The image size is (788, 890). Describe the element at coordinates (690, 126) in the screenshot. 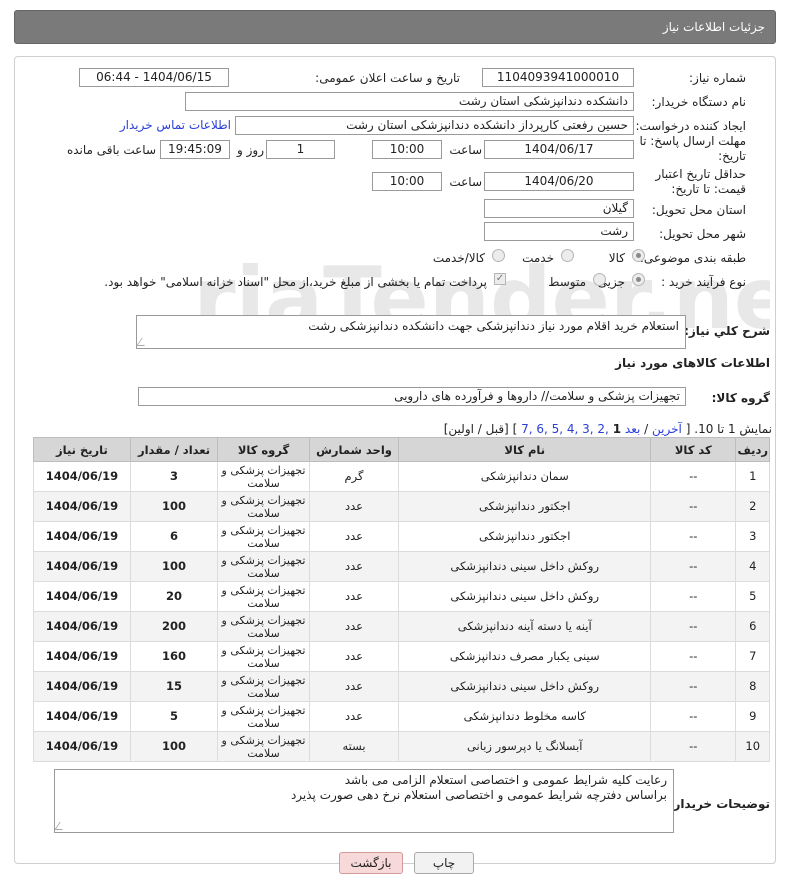

I see `creator-label: ایجاد کننده درخواست:` at that location.